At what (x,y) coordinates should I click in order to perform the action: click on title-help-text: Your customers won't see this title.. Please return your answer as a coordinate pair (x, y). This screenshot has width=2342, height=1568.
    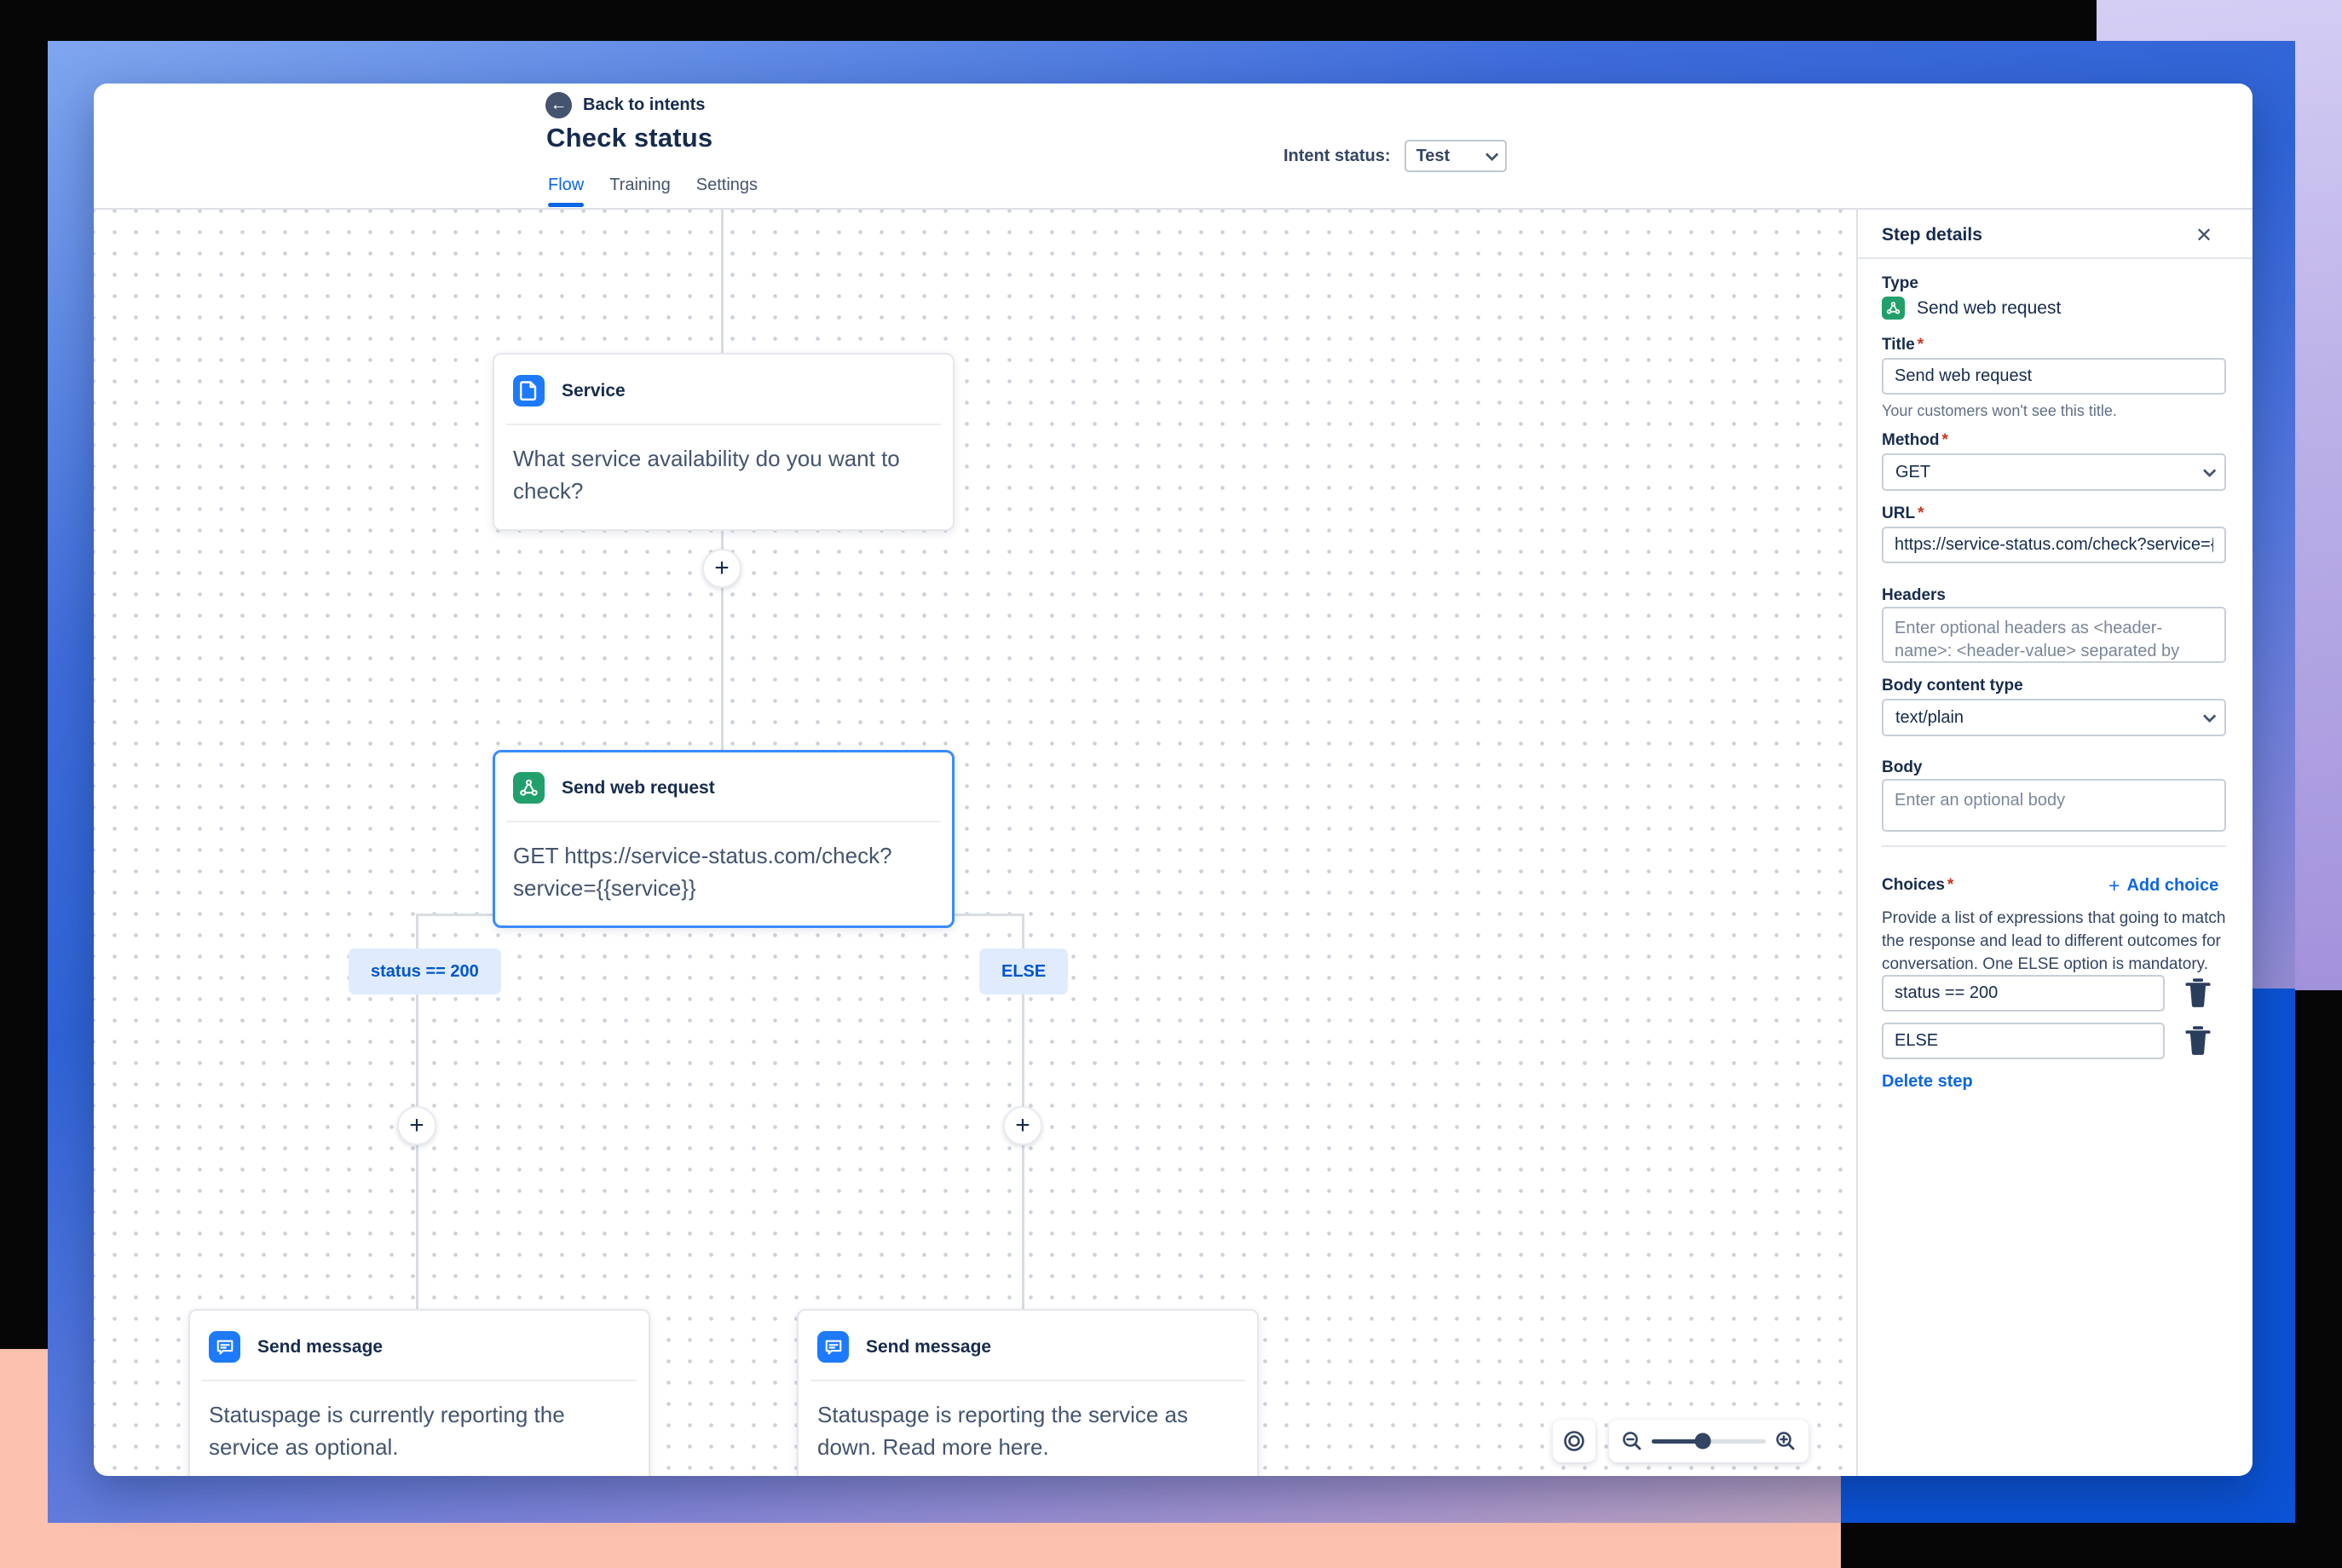
    Looking at the image, I should click on (1999, 410).